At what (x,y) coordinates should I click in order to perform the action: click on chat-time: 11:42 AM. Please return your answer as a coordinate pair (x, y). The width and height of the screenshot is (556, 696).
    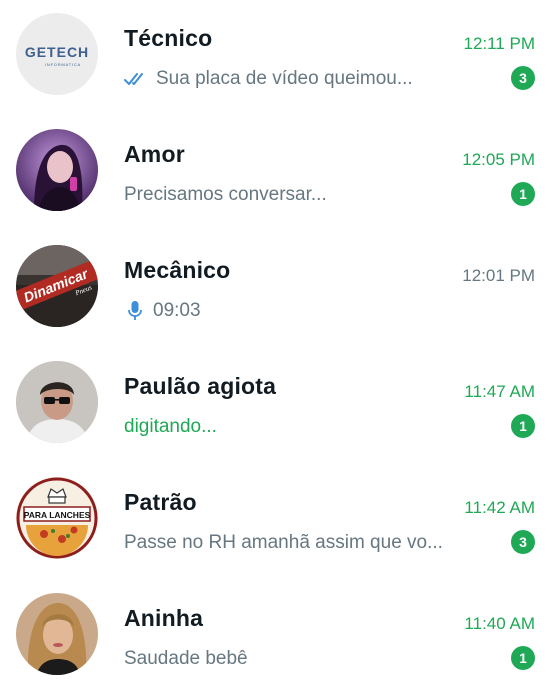
    Looking at the image, I should click on (499, 507).